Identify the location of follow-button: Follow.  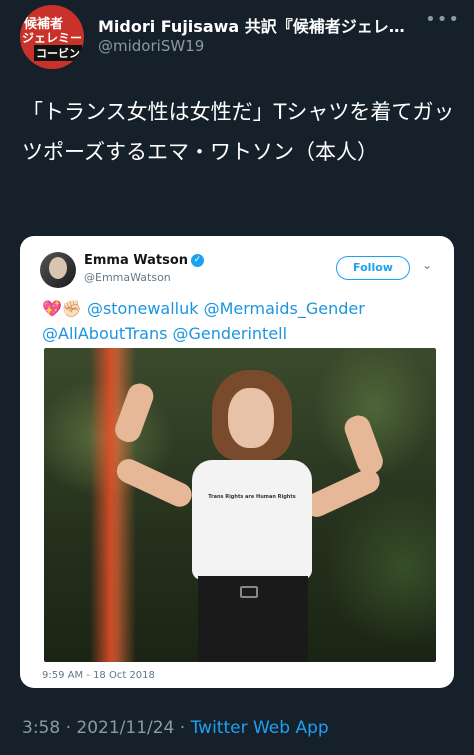
(373, 268).